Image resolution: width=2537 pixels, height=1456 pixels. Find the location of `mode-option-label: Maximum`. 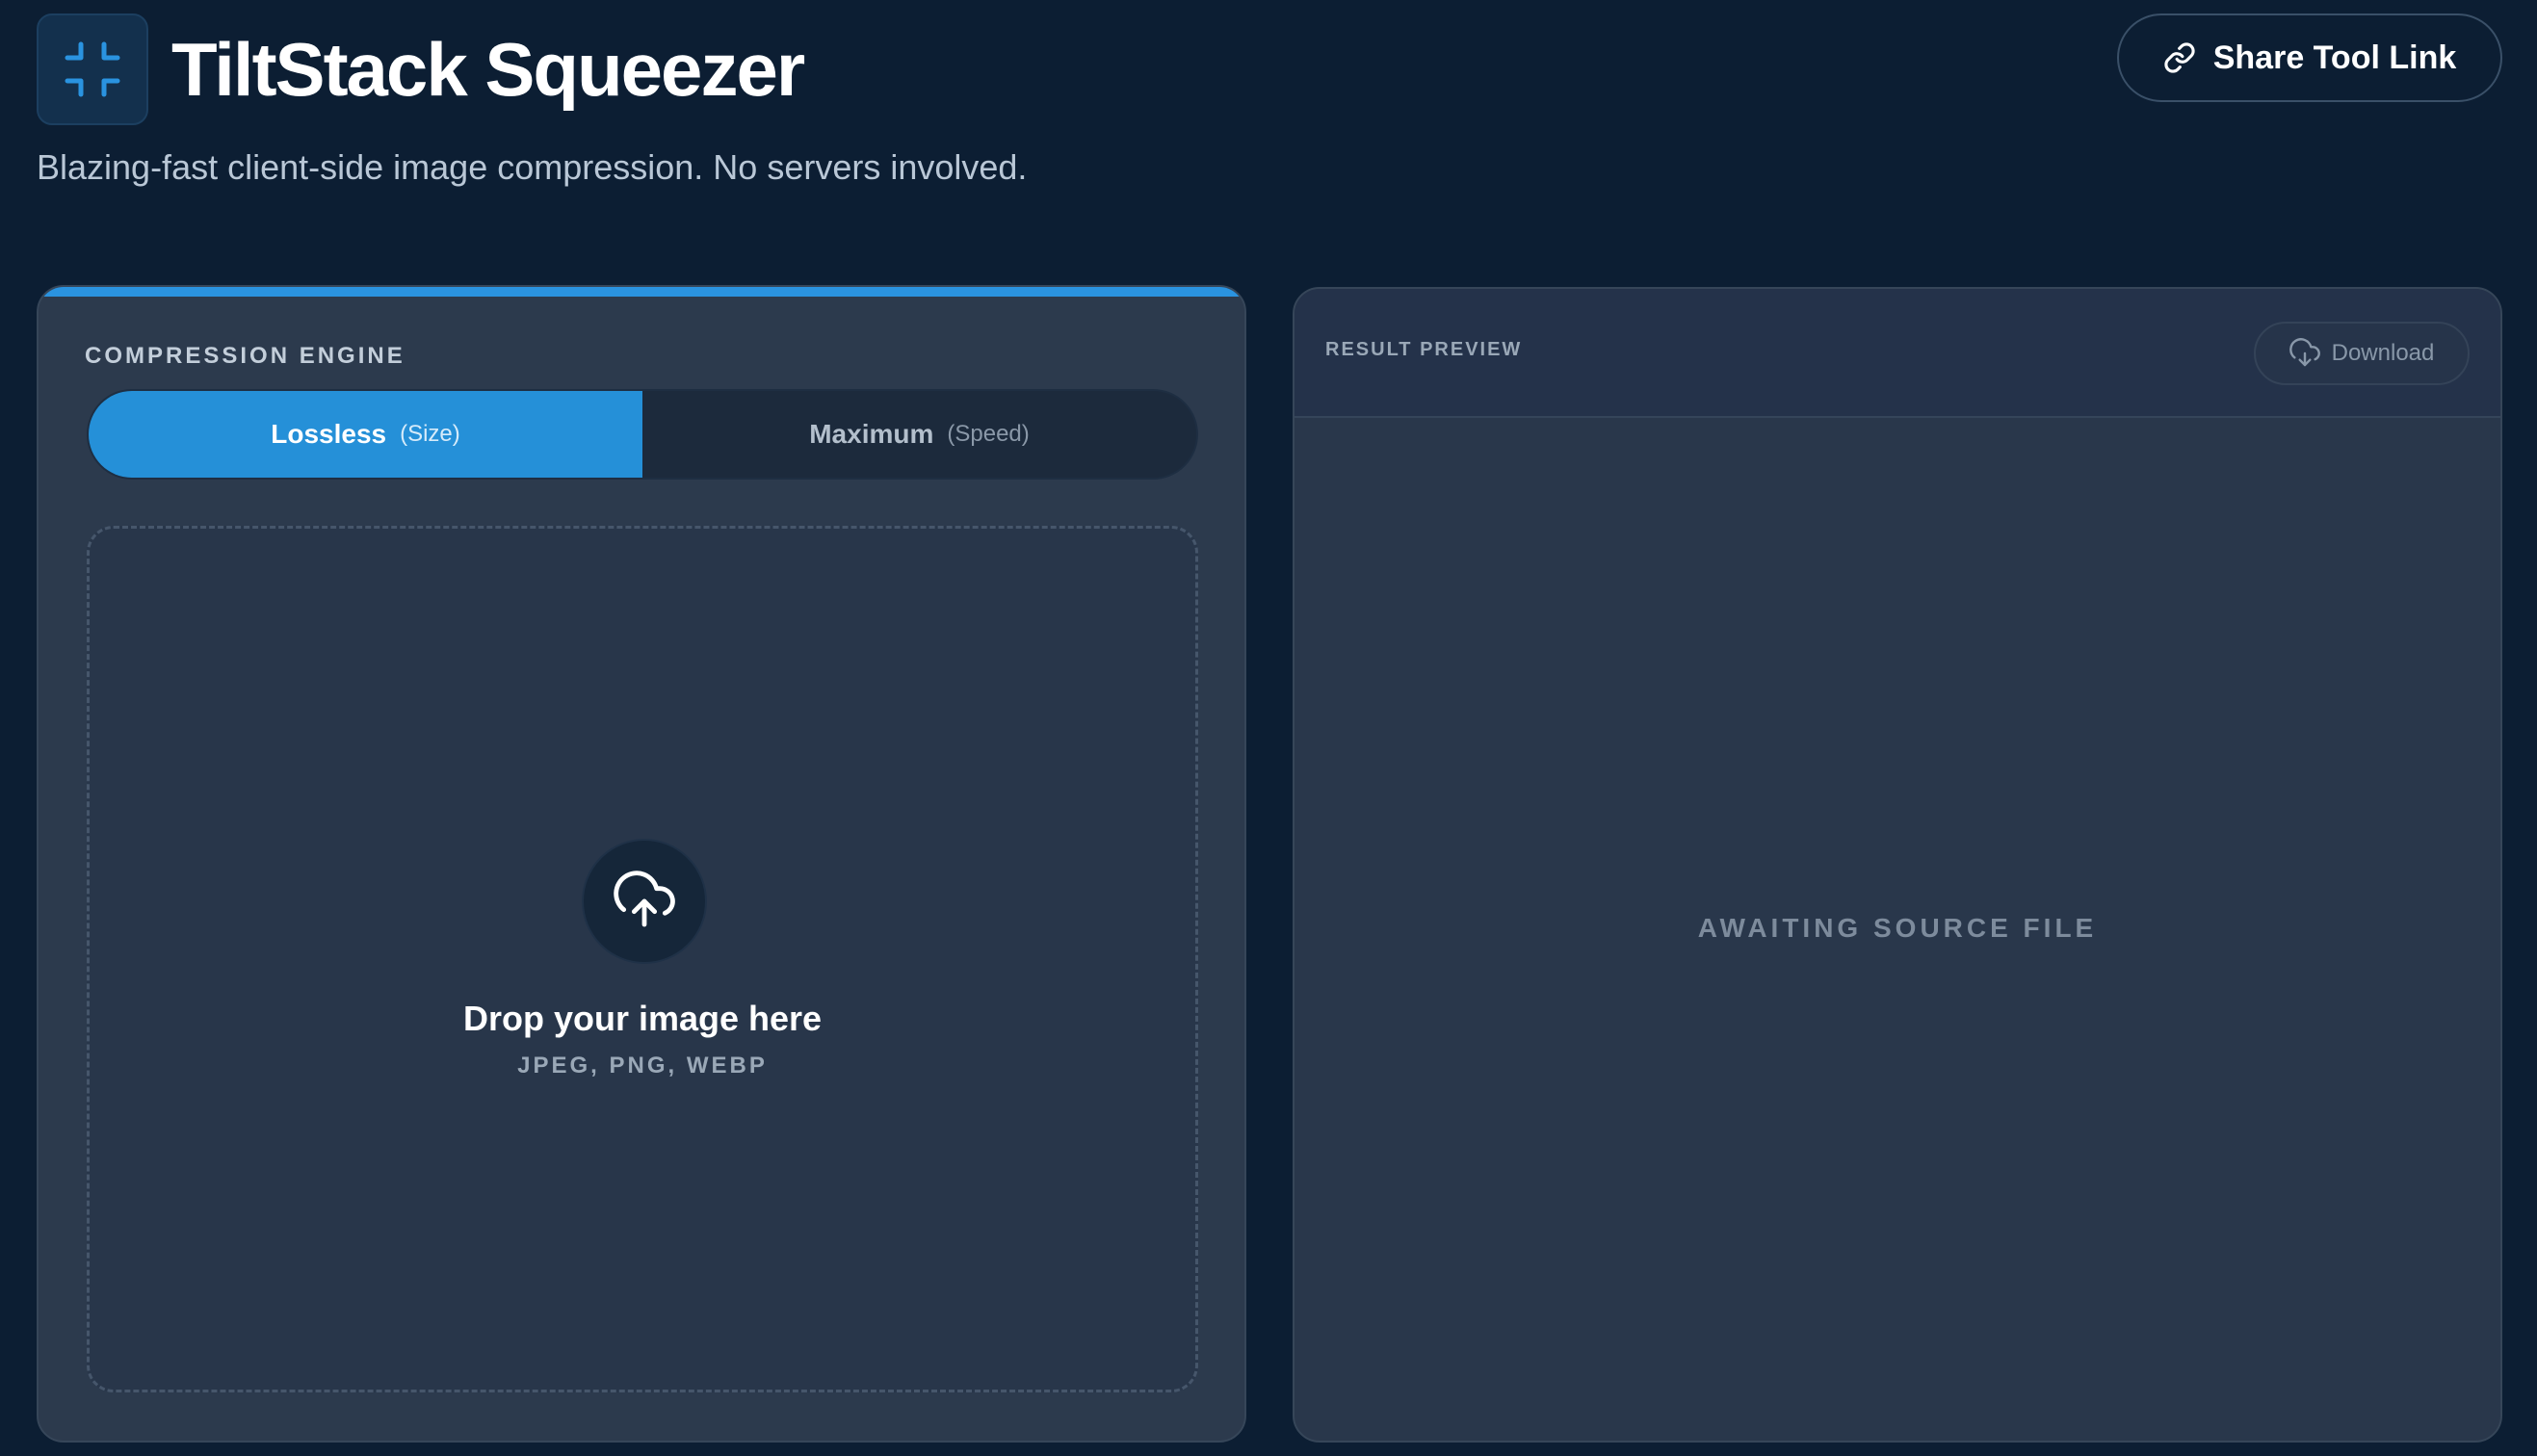

mode-option-label: Maximum is located at coordinates (871, 434).